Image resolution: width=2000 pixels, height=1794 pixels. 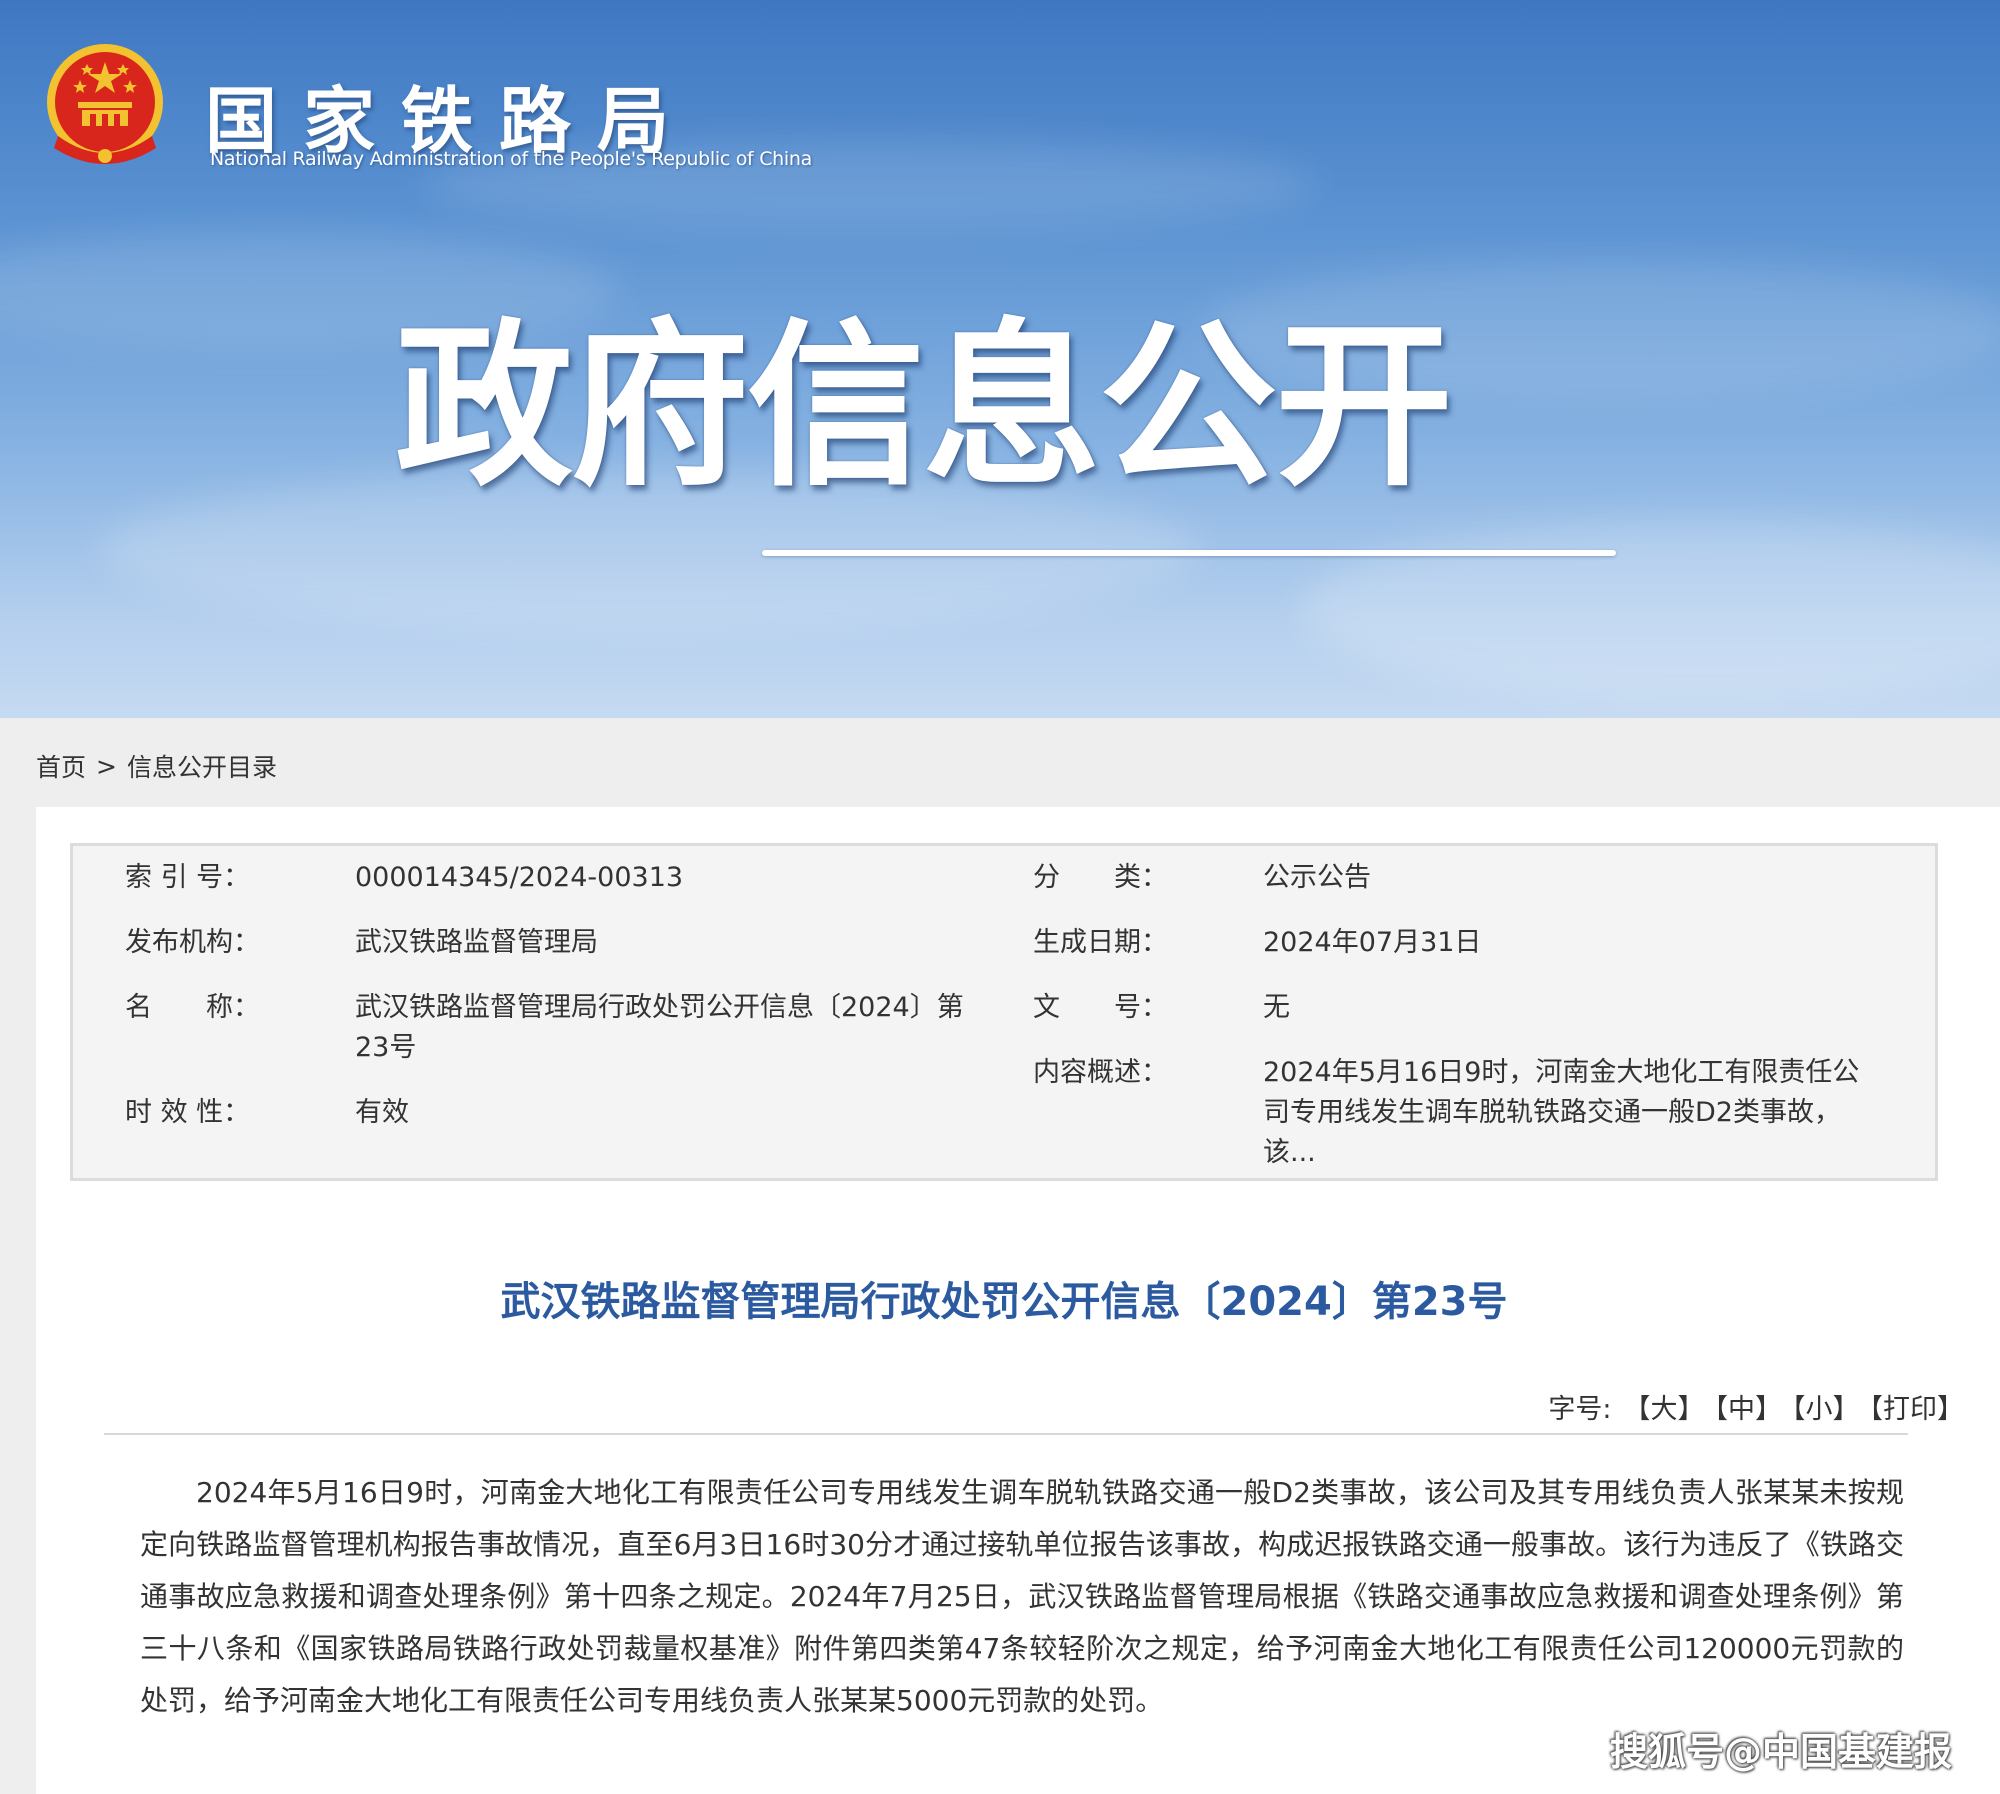 I want to click on index-number-label: 索 引 号：, so click(x=188, y=877).